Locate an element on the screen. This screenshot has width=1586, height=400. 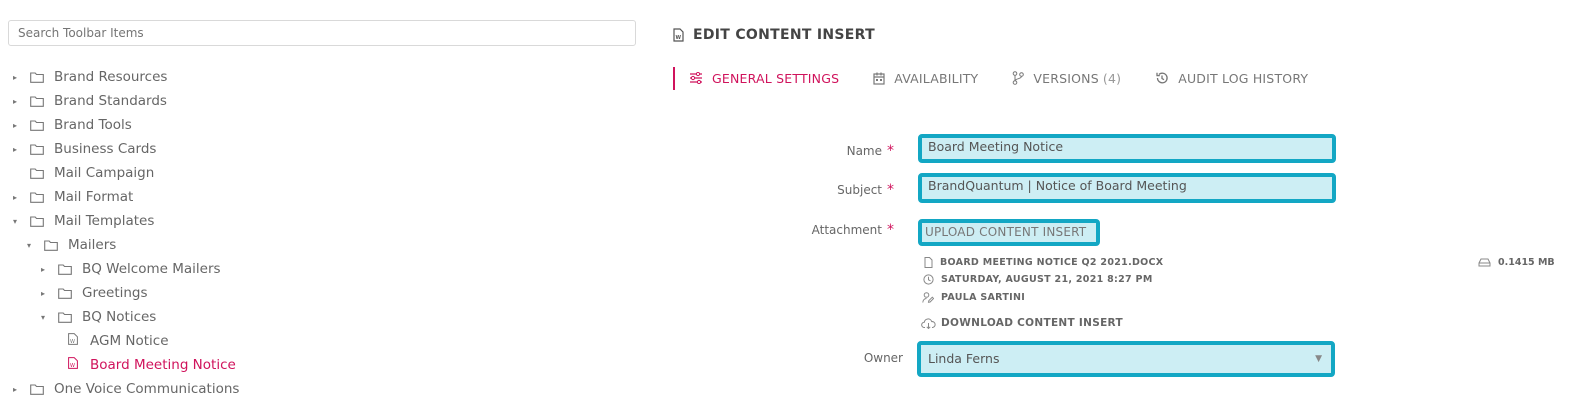
tree-item-label: Board Meeting Notice is located at coordinates (163, 365).